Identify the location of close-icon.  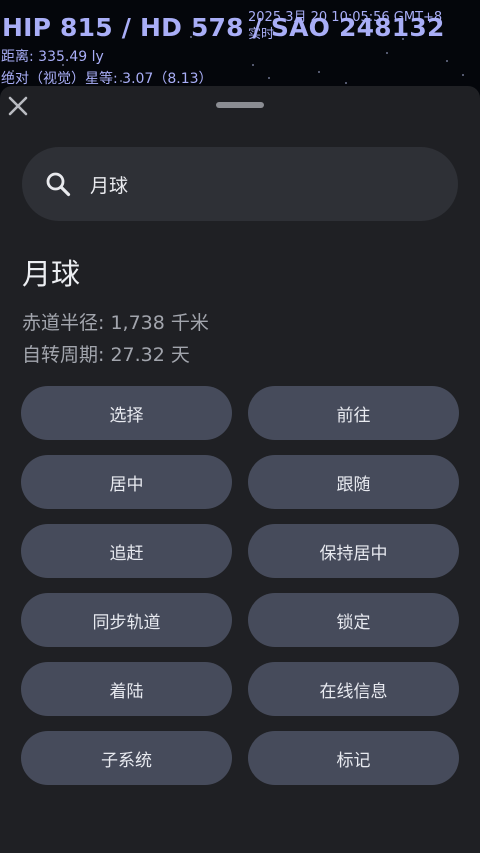
(18, 106).